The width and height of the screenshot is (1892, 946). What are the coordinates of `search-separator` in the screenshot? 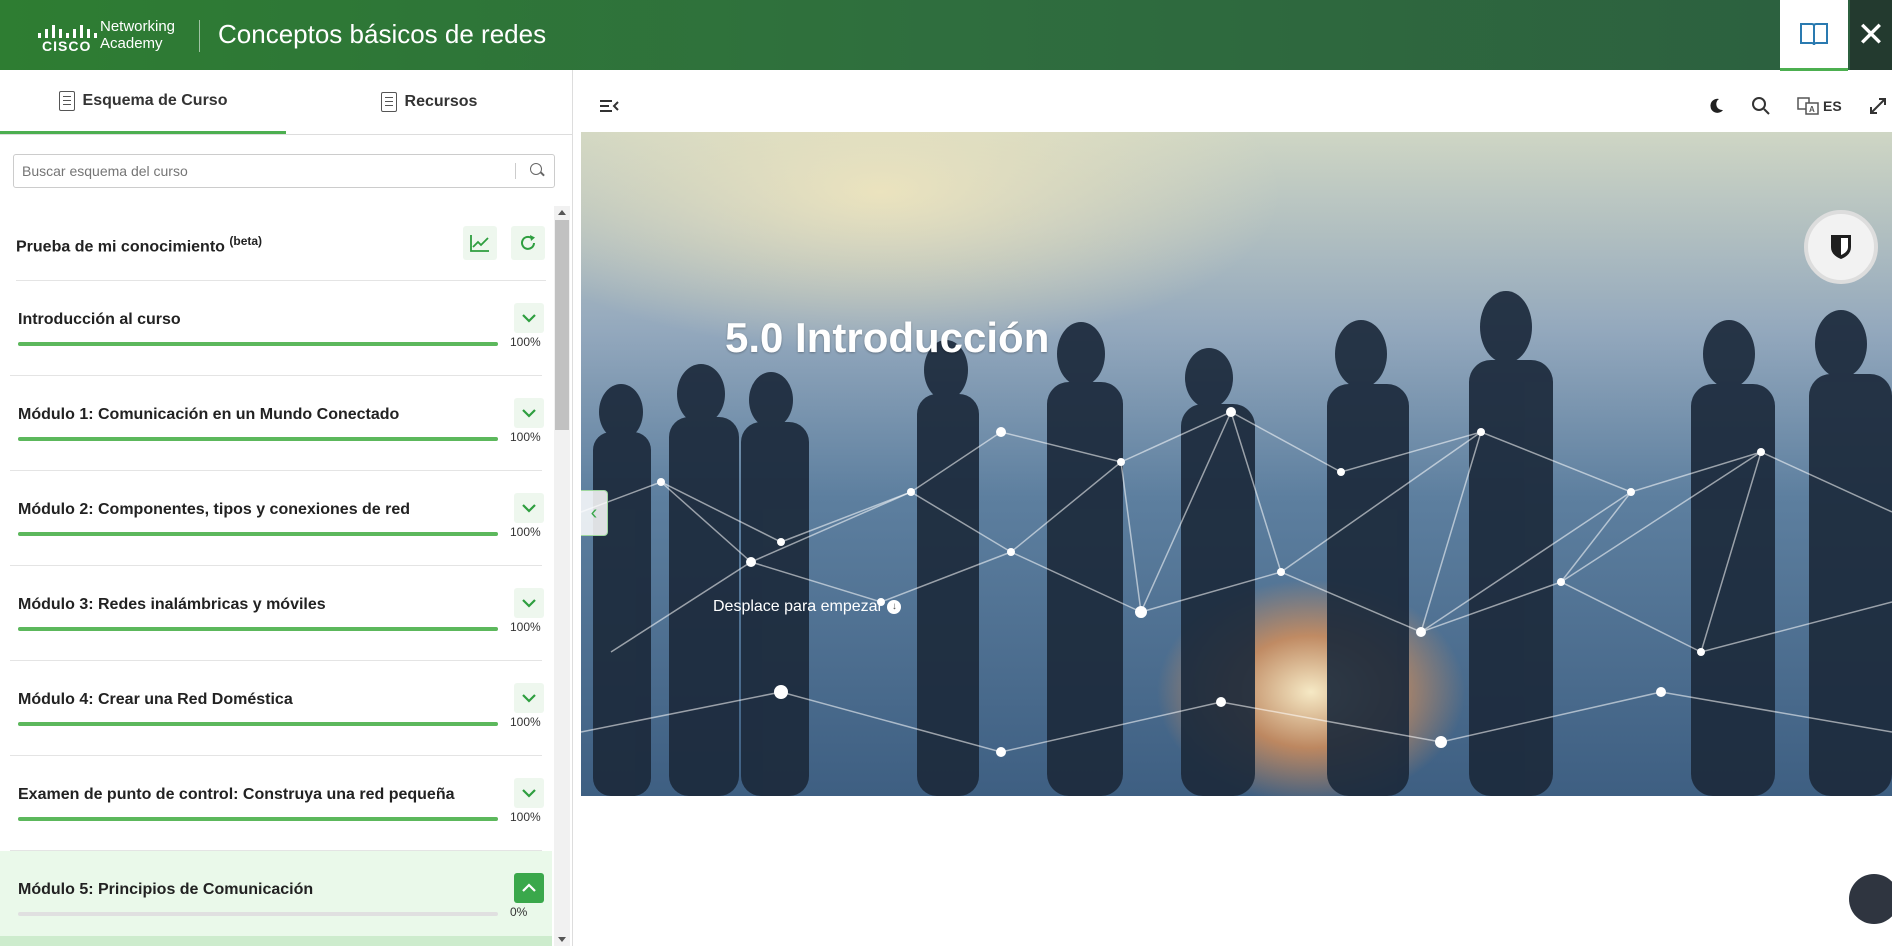 It's located at (515, 171).